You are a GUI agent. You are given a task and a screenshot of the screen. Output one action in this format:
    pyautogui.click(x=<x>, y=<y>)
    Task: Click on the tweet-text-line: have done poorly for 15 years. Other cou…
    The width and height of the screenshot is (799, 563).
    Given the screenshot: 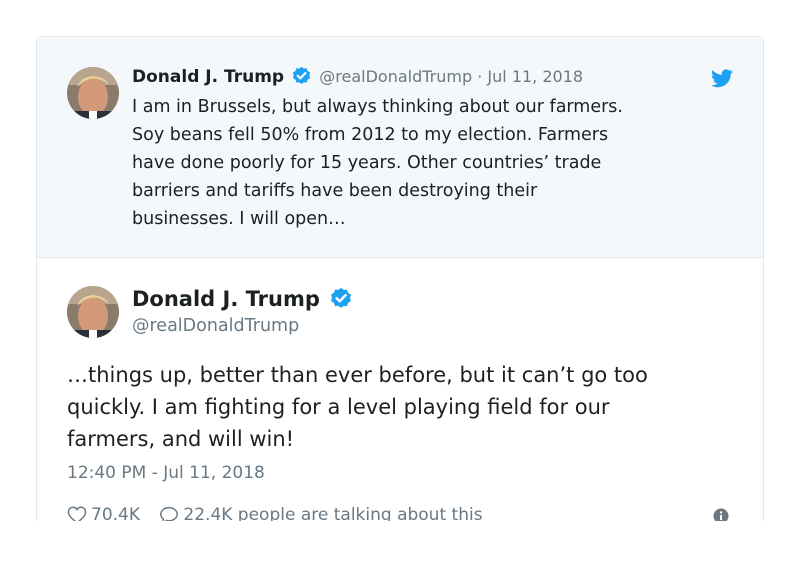 What is the action you would take?
    pyautogui.click(x=367, y=163)
    